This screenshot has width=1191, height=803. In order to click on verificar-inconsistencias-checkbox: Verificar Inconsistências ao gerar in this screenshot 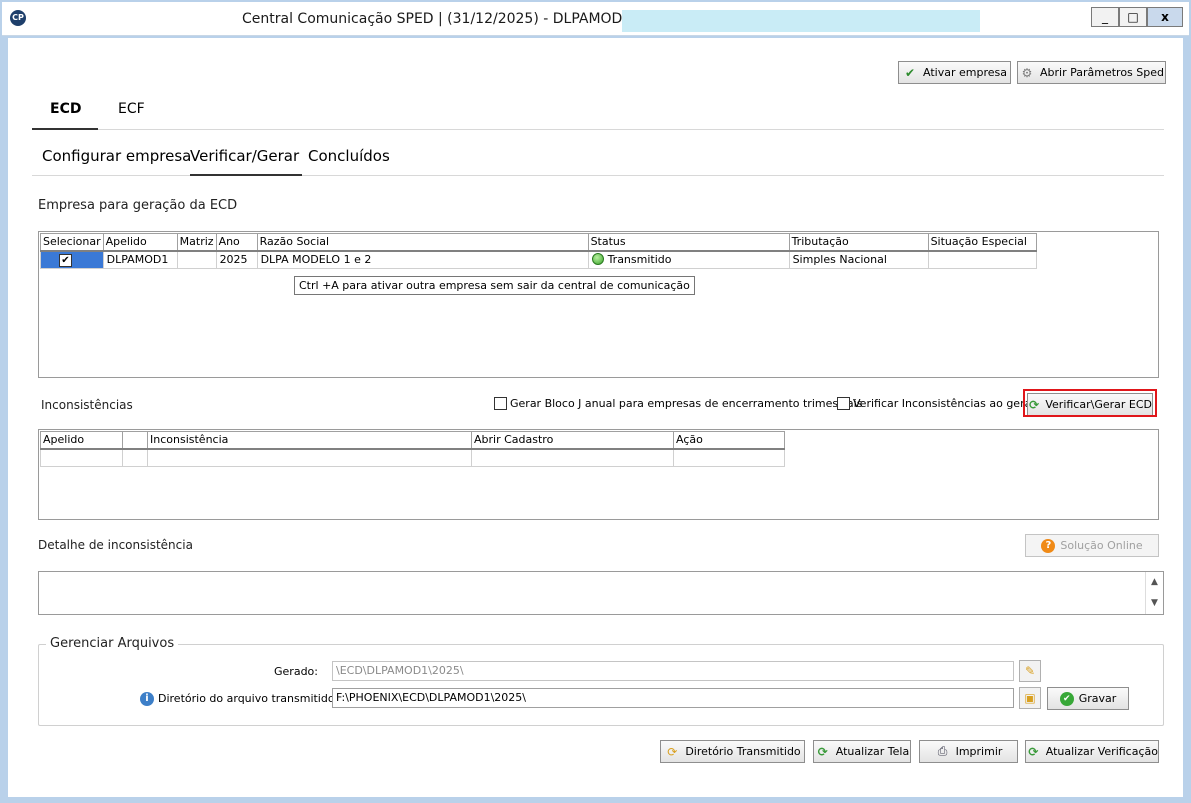, I will do `click(936, 403)`.